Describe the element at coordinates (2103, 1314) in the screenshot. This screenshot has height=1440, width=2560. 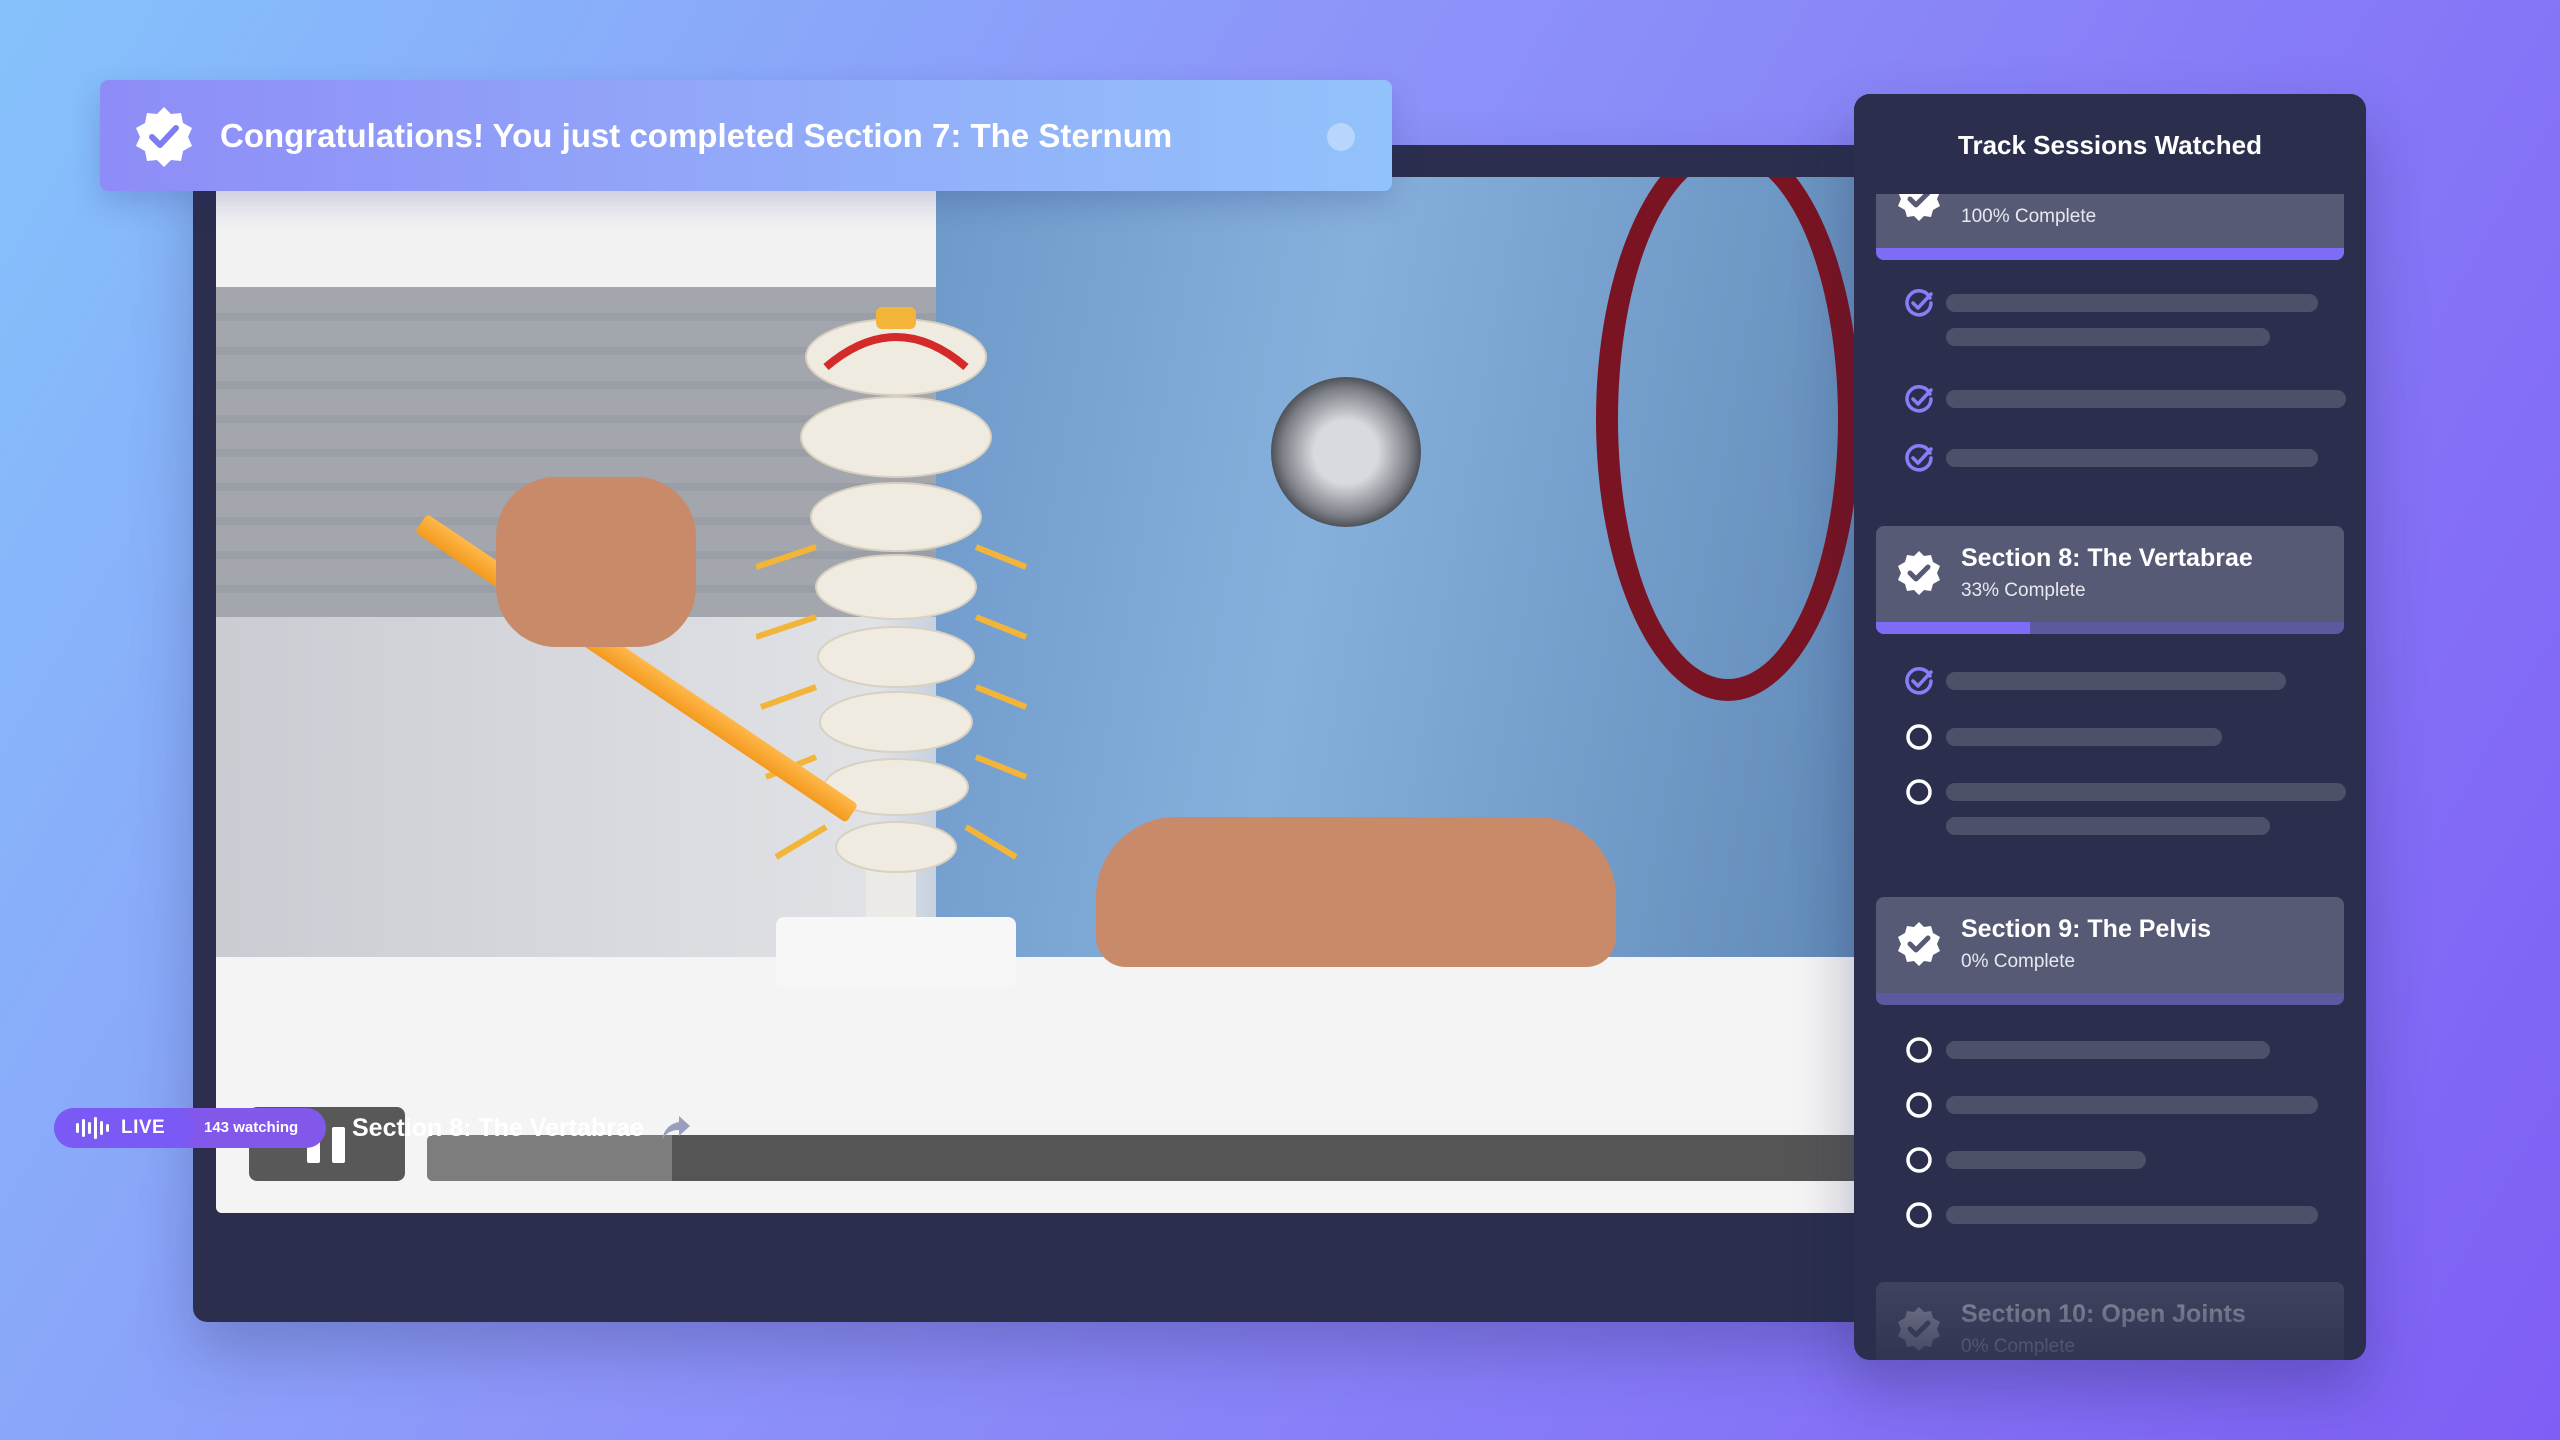
I see `section-name: Section 10: Open Joints` at that location.